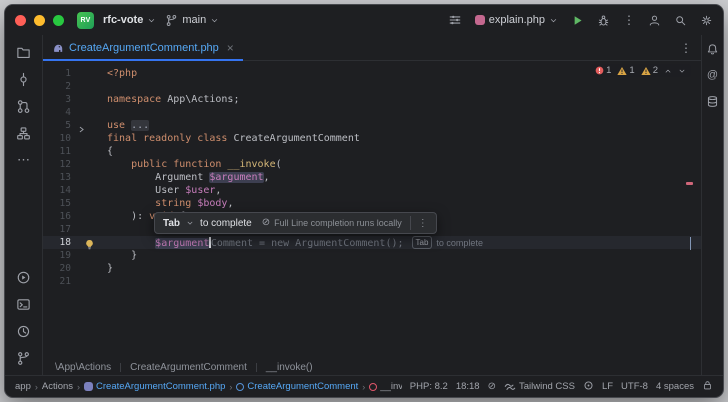 The width and height of the screenshot is (728, 402). What do you see at coordinates (57, 164) in the screenshot?
I see `line-number: 12` at bounding box center [57, 164].